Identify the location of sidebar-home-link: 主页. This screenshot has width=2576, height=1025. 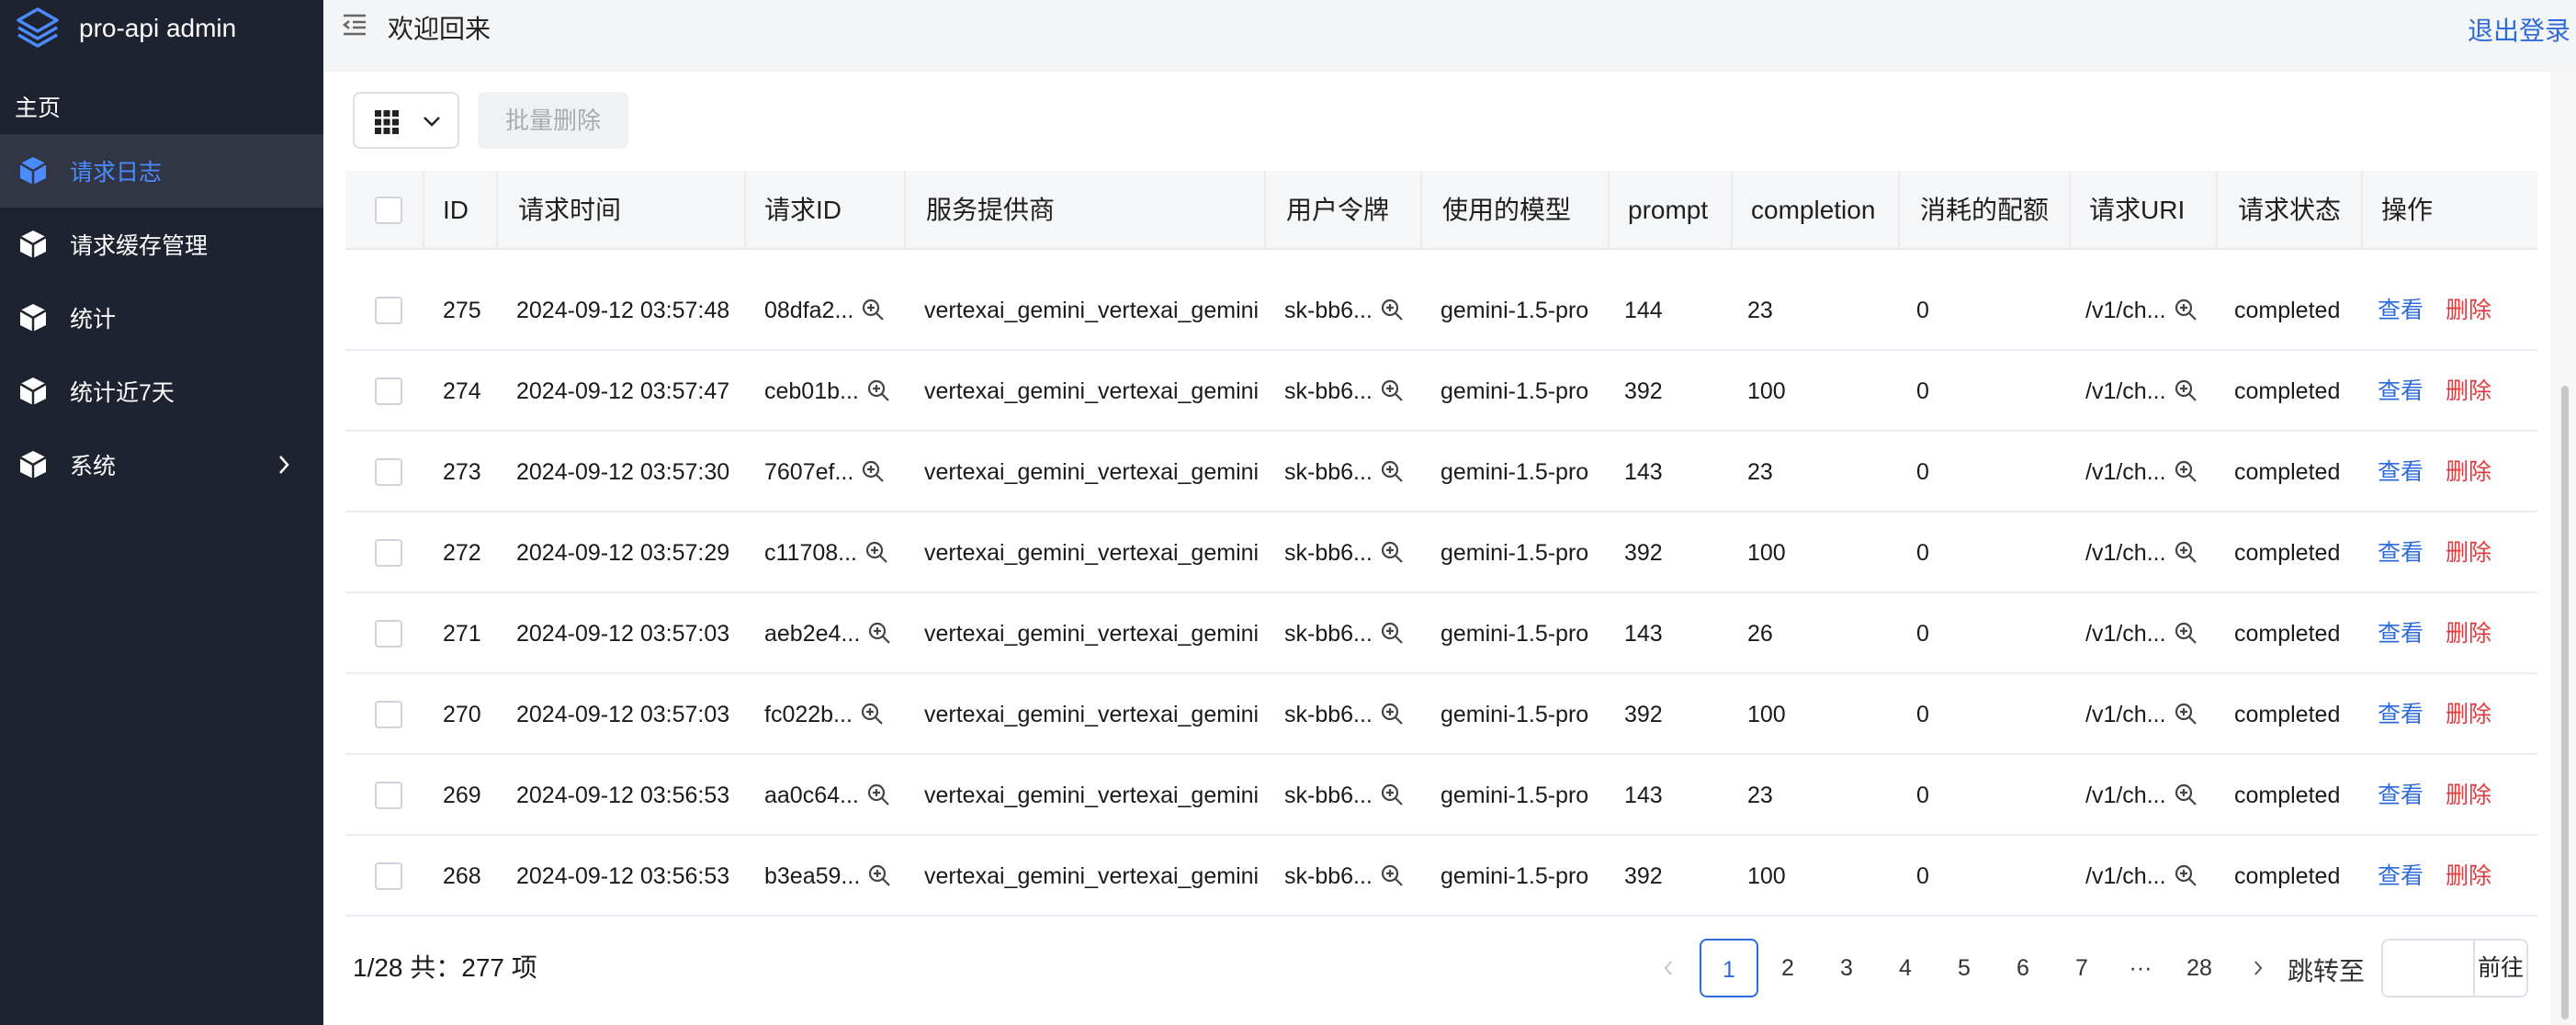
(161, 109).